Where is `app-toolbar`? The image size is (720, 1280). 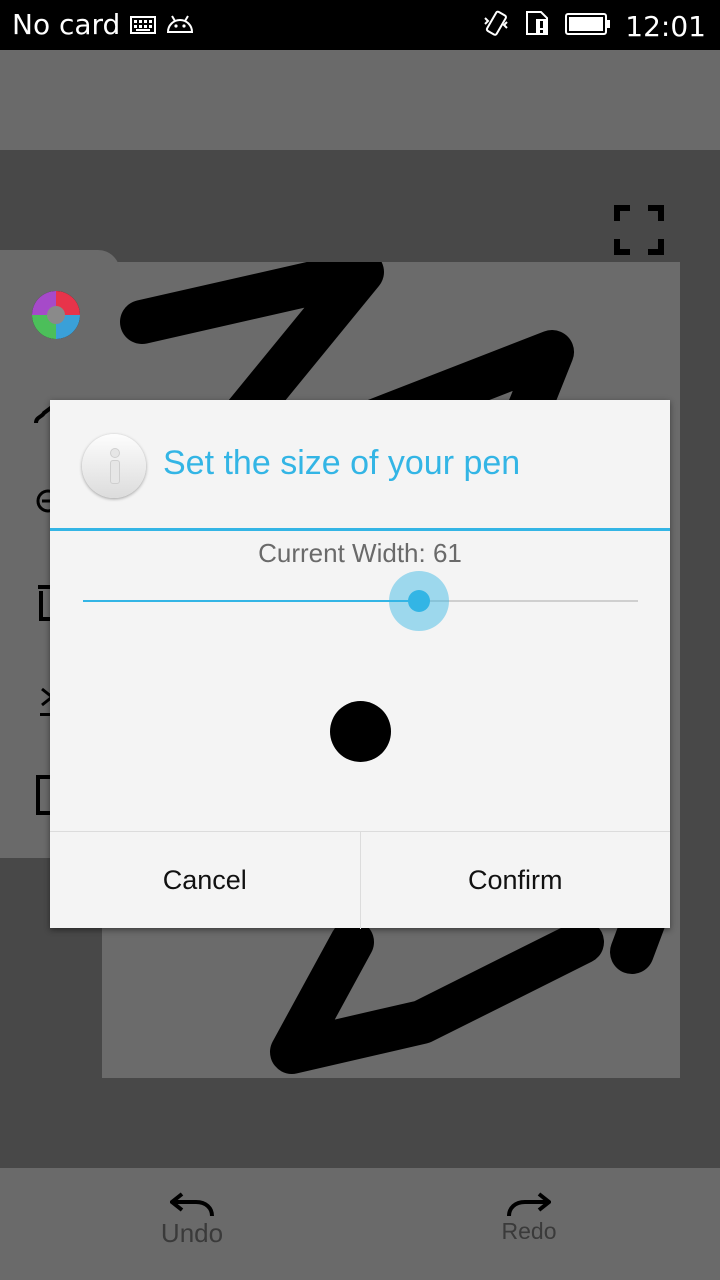
app-toolbar is located at coordinates (360, 100).